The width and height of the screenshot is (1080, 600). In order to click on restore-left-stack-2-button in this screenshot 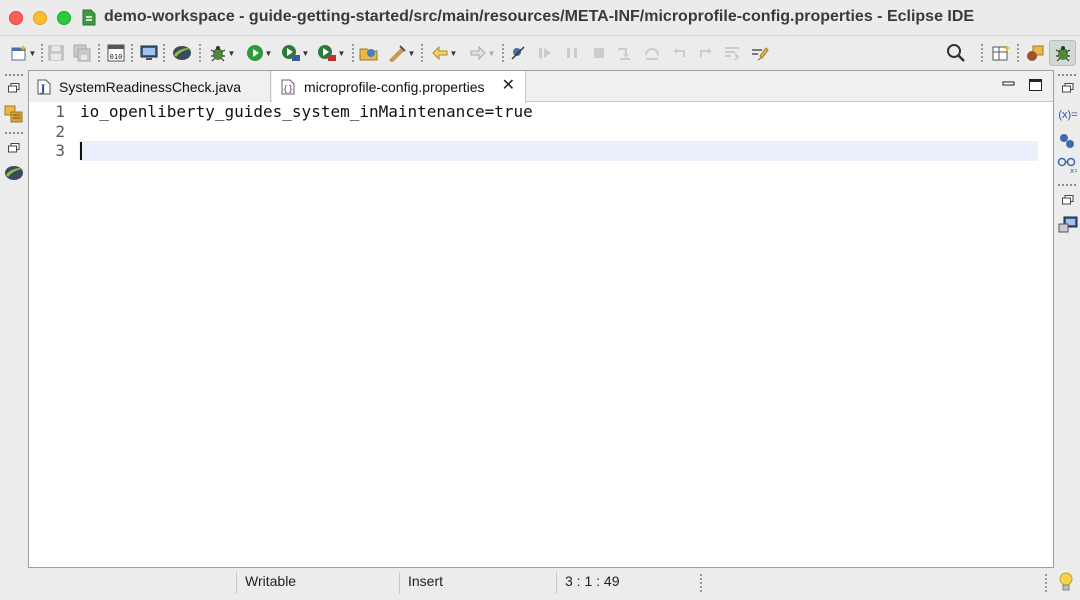, I will do `click(14, 149)`.